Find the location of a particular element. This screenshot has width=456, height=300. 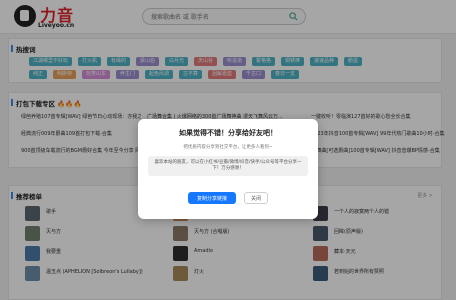

modal-title: 如果觉得不错！分享给好友吧！ is located at coordinates (228, 133).